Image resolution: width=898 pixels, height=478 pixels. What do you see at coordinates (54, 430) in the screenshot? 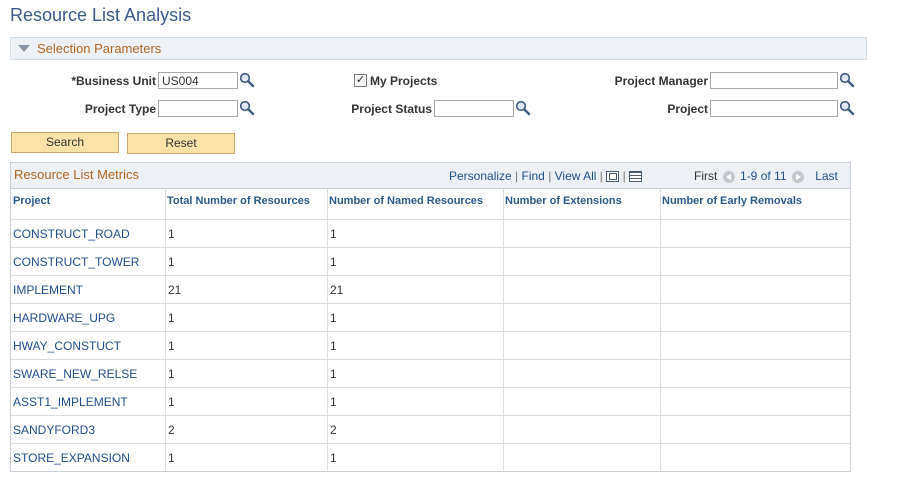
I see `project-link: SANDYFORD3` at bounding box center [54, 430].